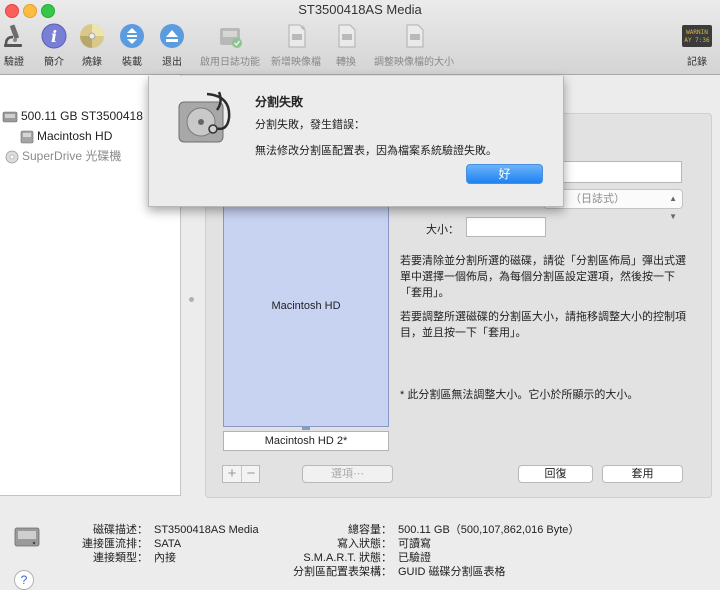 The image size is (720, 590). I want to click on format-value: （日誌式）, so click(597, 199).